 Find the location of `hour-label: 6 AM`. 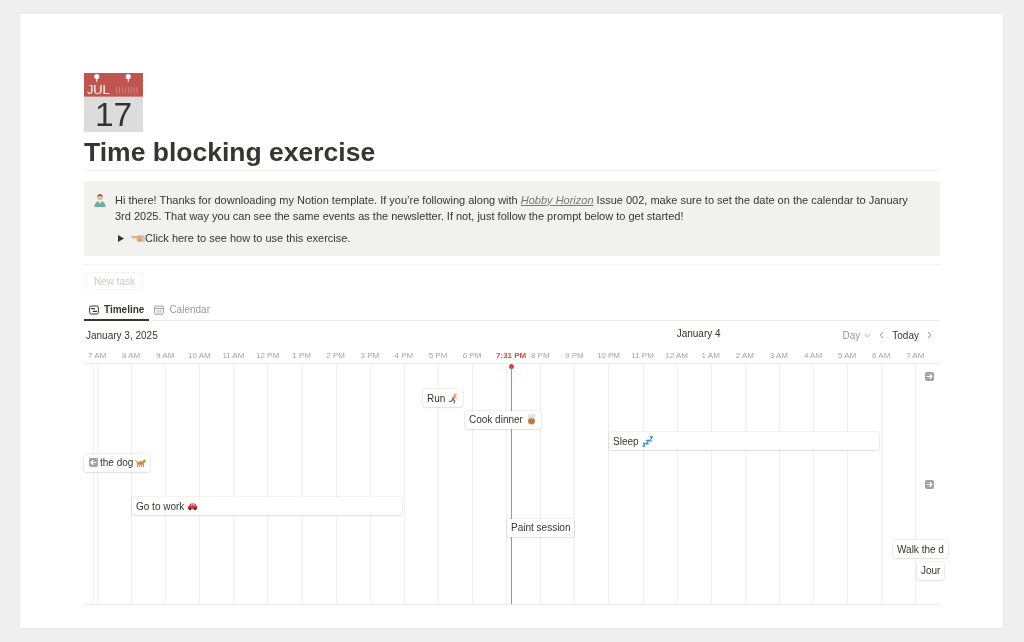

hour-label: 6 AM is located at coordinates (881, 355).